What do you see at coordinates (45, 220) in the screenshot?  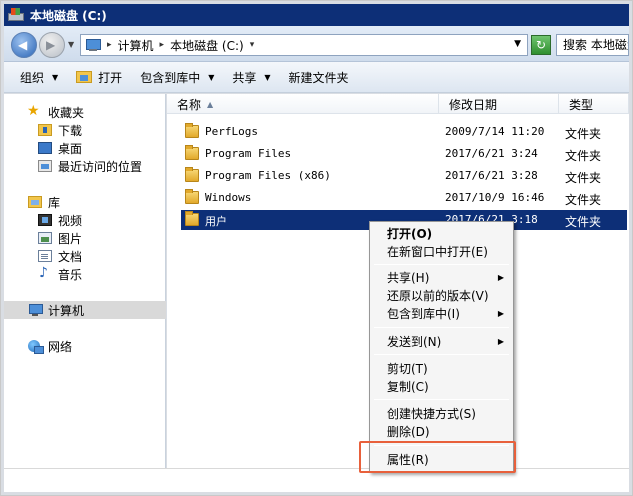 I see `video-icon` at bounding box center [45, 220].